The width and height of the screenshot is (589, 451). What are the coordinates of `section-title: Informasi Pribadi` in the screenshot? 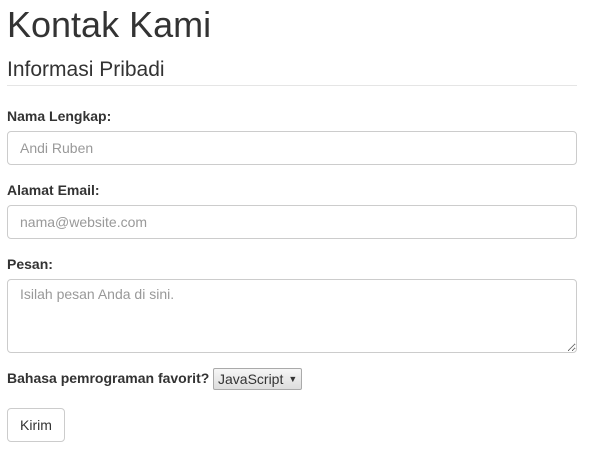 It's located at (86, 69).